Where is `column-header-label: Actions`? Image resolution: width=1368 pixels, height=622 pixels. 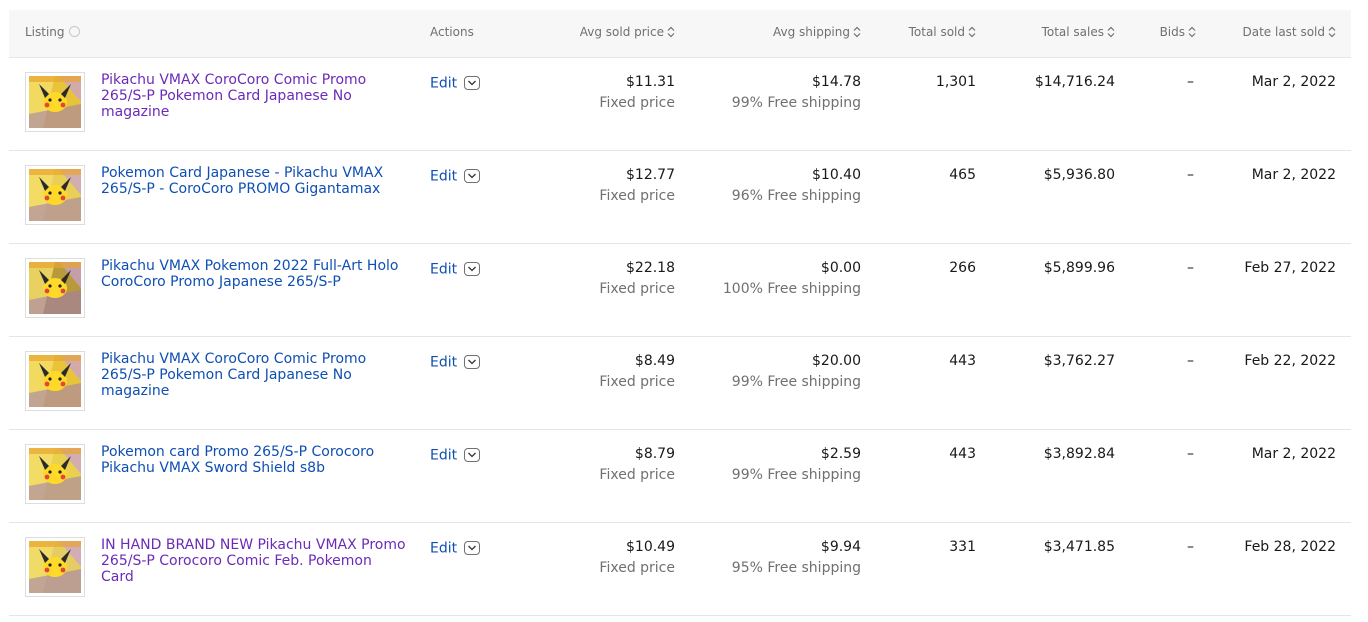
column-header-label: Actions is located at coordinates (452, 32).